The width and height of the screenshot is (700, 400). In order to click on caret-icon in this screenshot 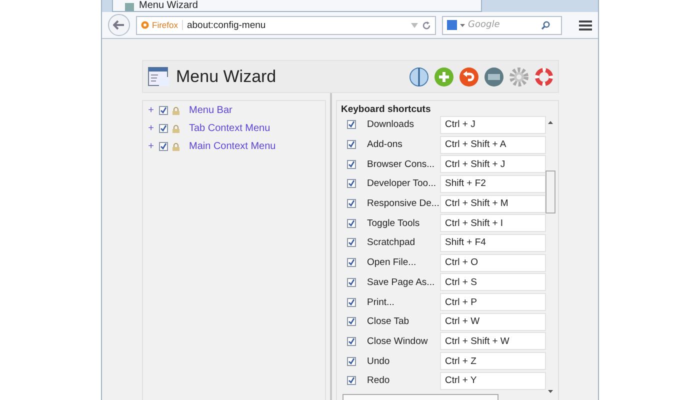, I will do `click(462, 25)`.